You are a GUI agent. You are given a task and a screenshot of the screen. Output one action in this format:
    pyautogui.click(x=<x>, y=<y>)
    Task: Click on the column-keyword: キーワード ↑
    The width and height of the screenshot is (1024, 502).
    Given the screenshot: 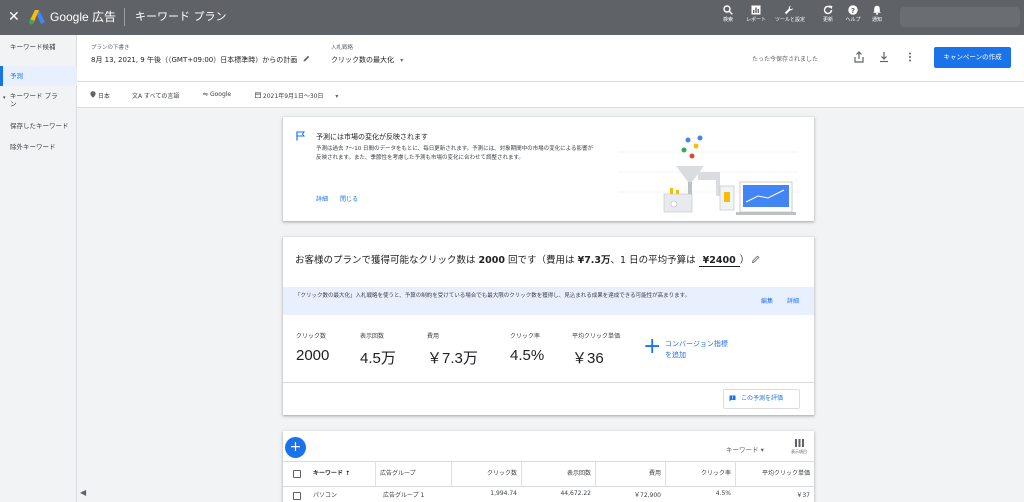 What is the action you would take?
    pyautogui.click(x=342, y=474)
    